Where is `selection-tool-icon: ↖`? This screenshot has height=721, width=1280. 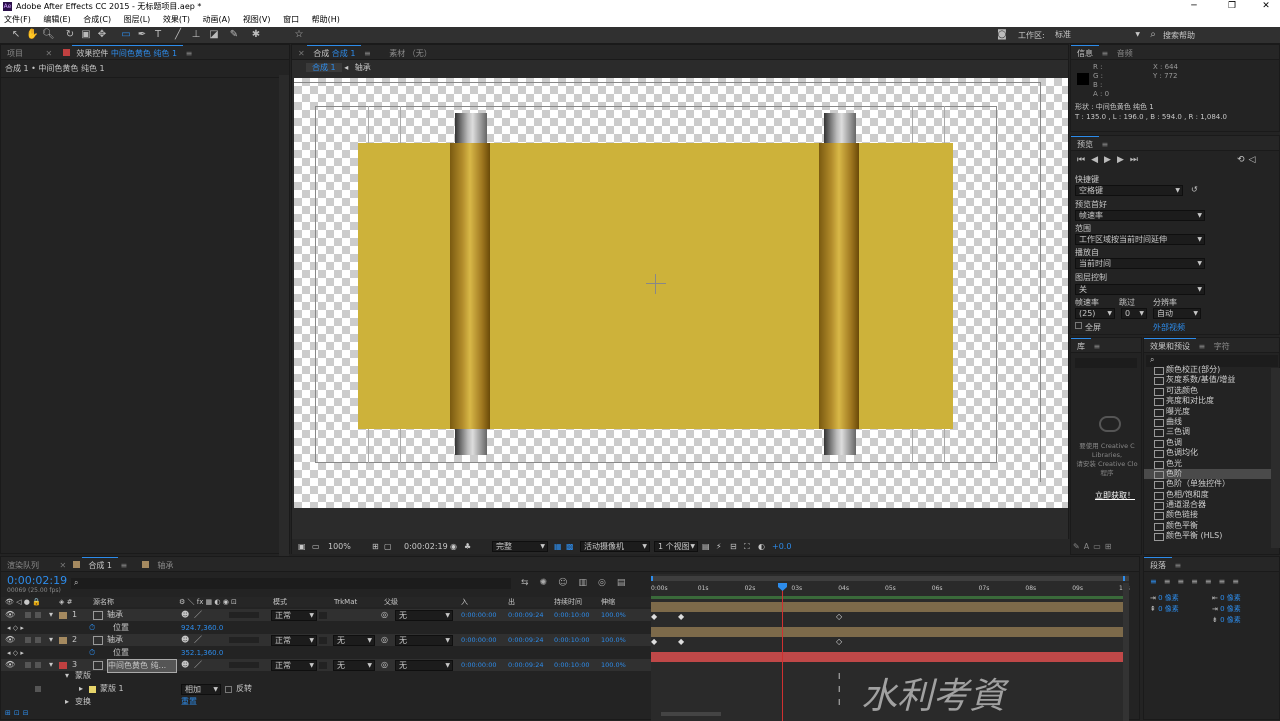
selection-tool-icon: ↖ is located at coordinates (16, 35).